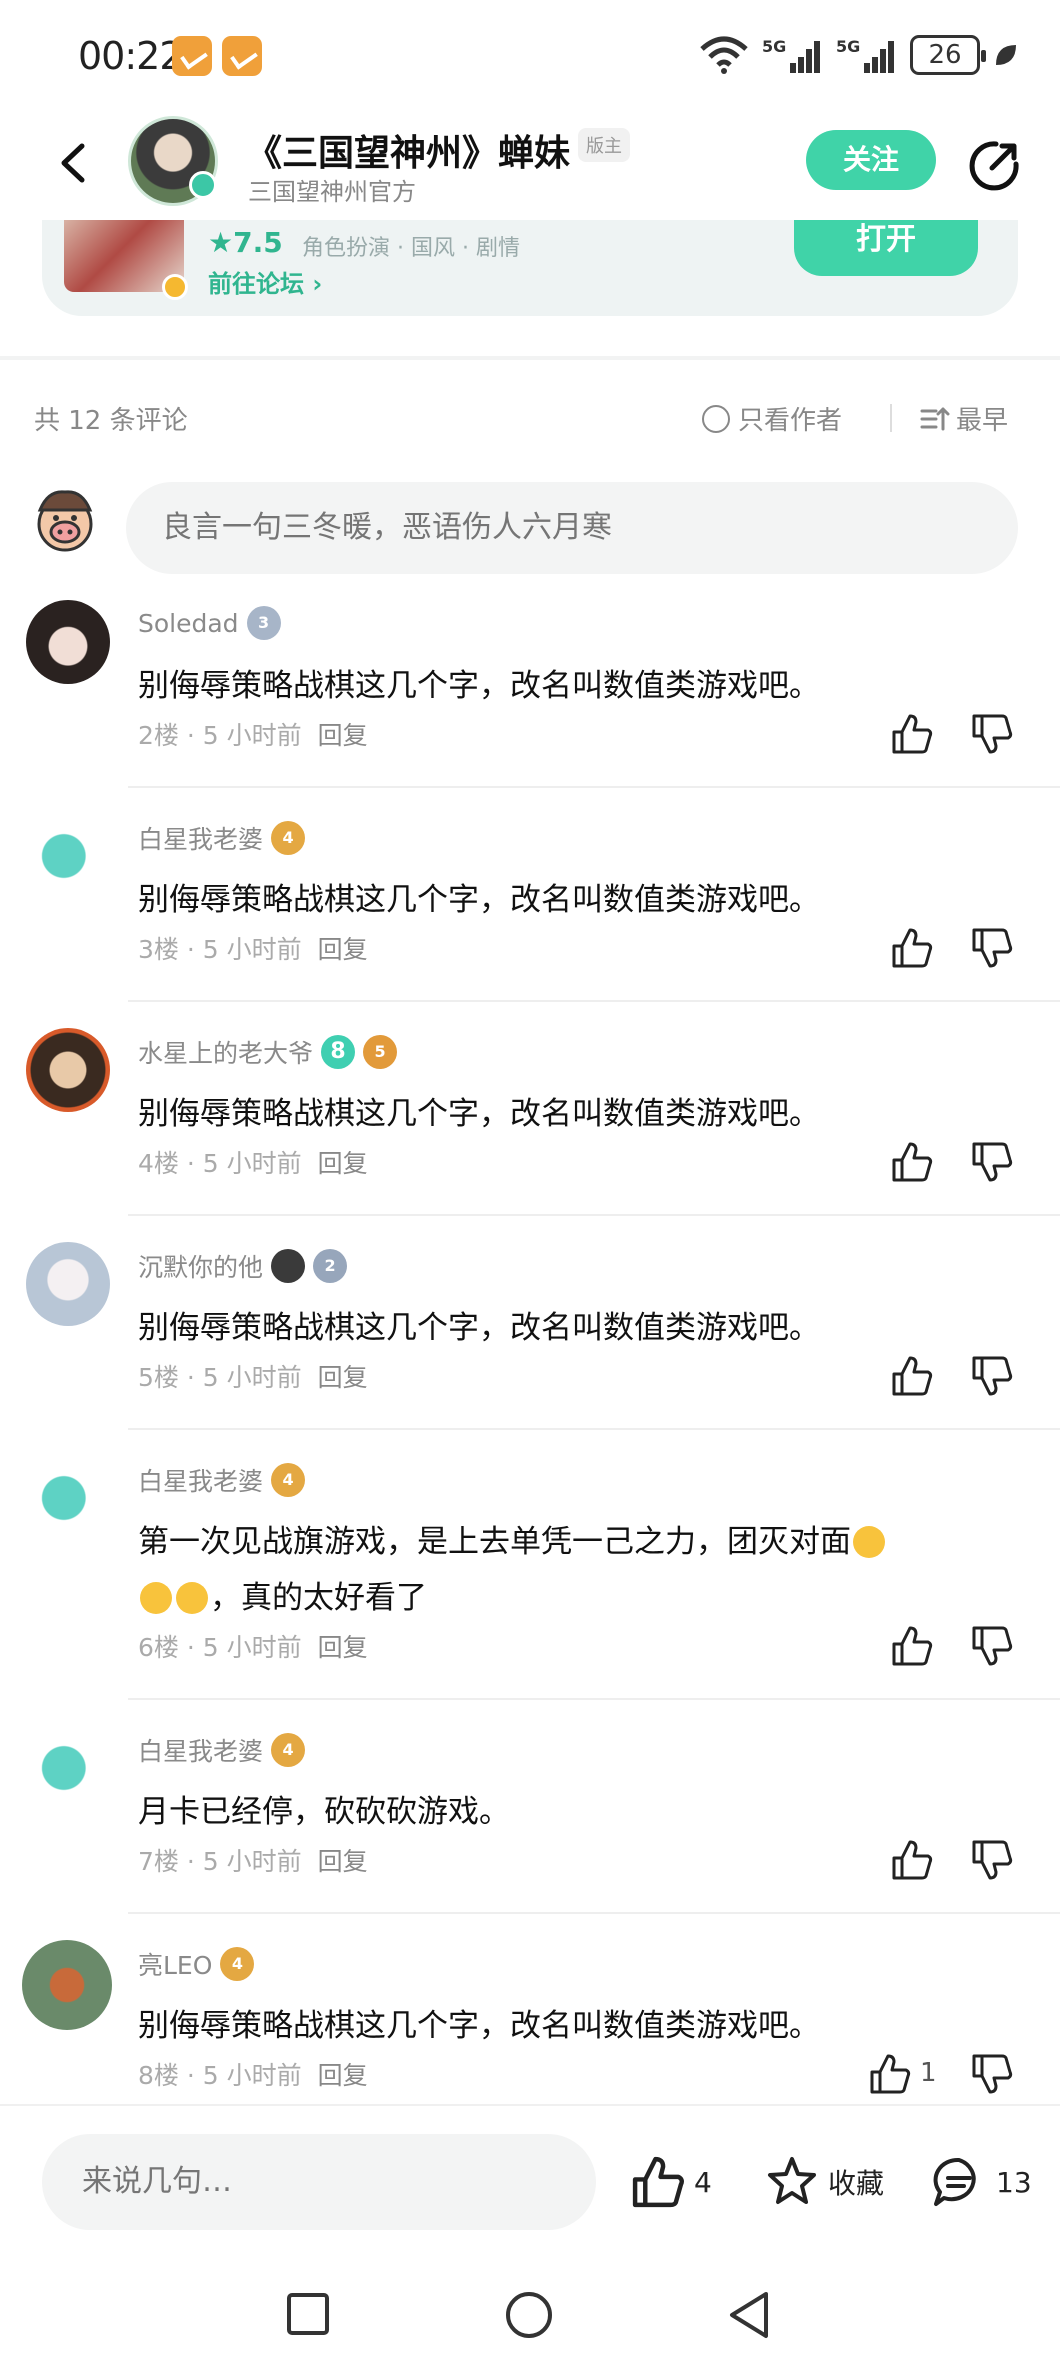  I want to click on share-icon, so click(994, 166).